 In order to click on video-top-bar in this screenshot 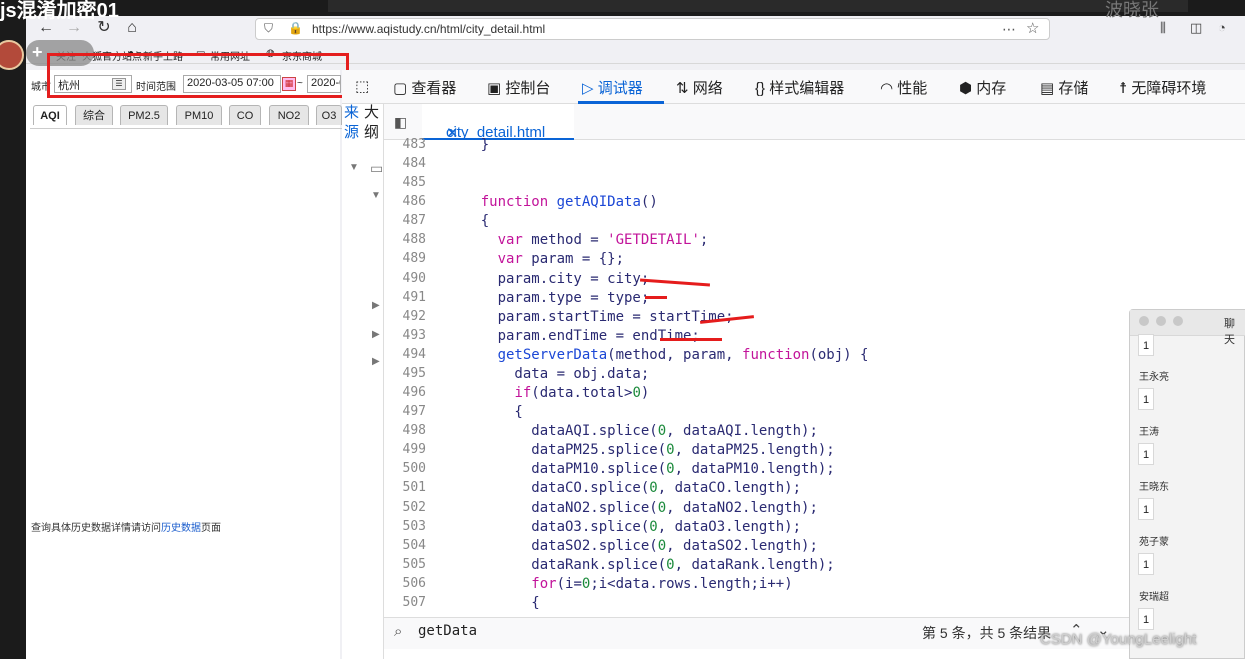, I will do `click(622, 8)`.